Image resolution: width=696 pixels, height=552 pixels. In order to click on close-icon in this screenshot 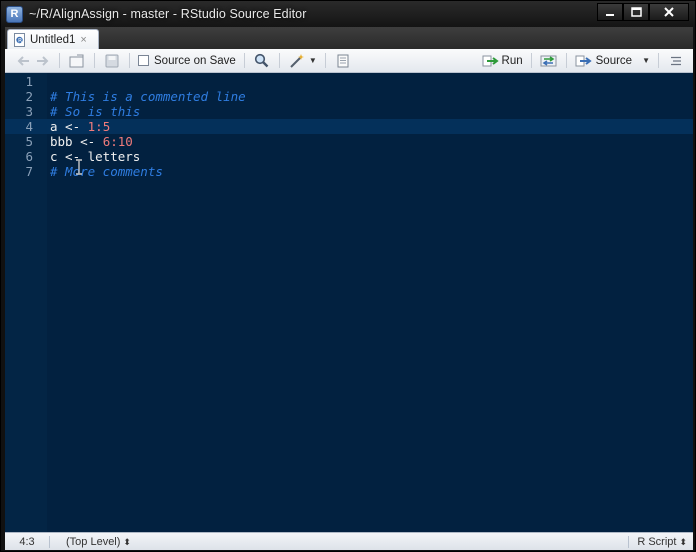, I will do `click(669, 12)`.